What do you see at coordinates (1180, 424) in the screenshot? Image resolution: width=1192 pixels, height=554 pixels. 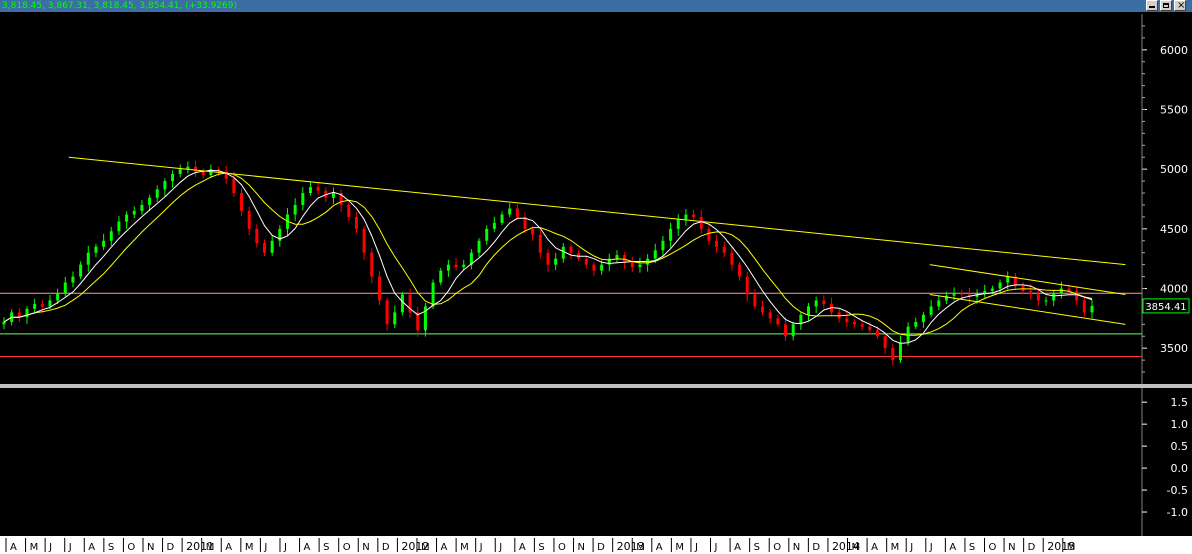 I see `ind-tick-label: 1.0` at bounding box center [1180, 424].